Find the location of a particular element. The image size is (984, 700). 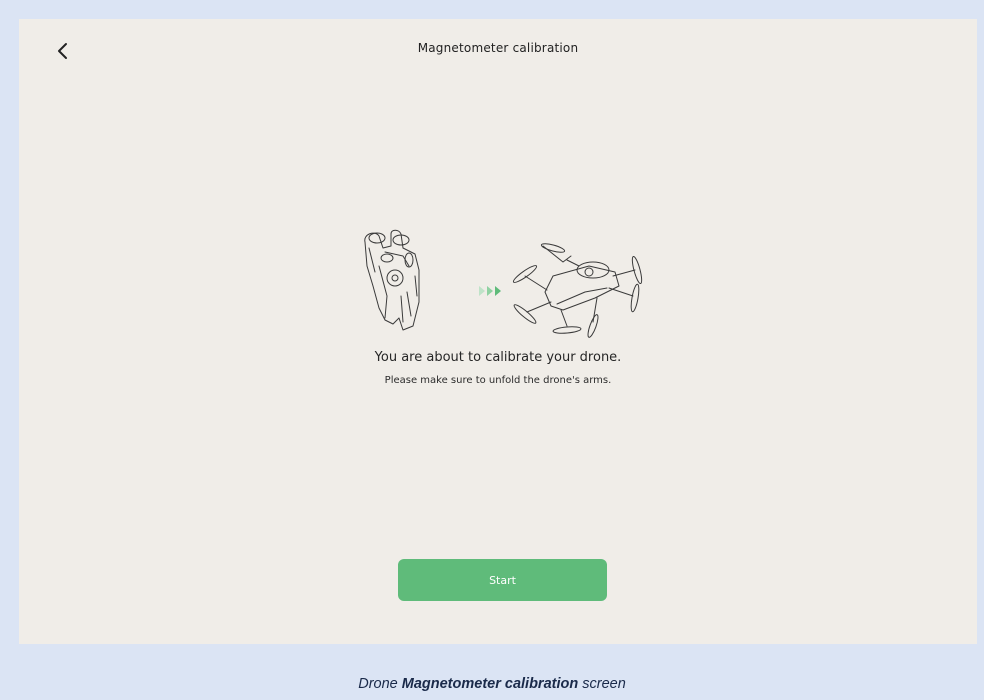

folded-drone-icon is located at coordinates (392, 280).